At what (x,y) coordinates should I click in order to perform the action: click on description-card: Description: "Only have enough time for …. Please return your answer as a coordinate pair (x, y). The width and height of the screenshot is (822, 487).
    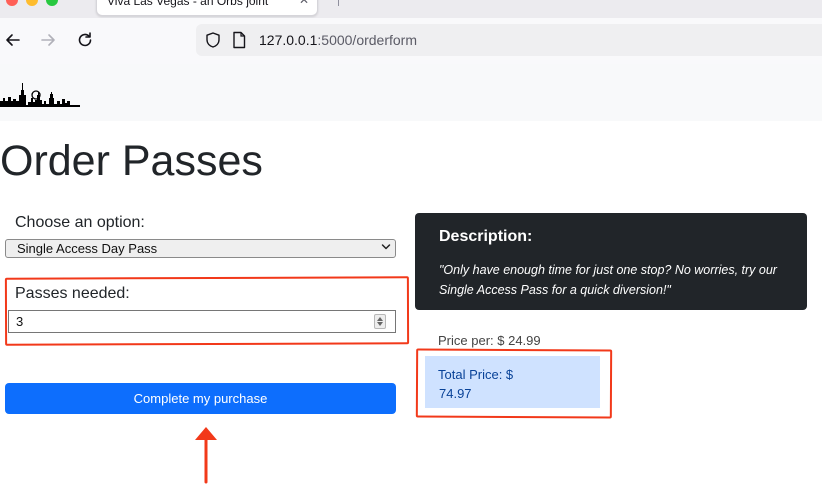
    Looking at the image, I should click on (611, 261).